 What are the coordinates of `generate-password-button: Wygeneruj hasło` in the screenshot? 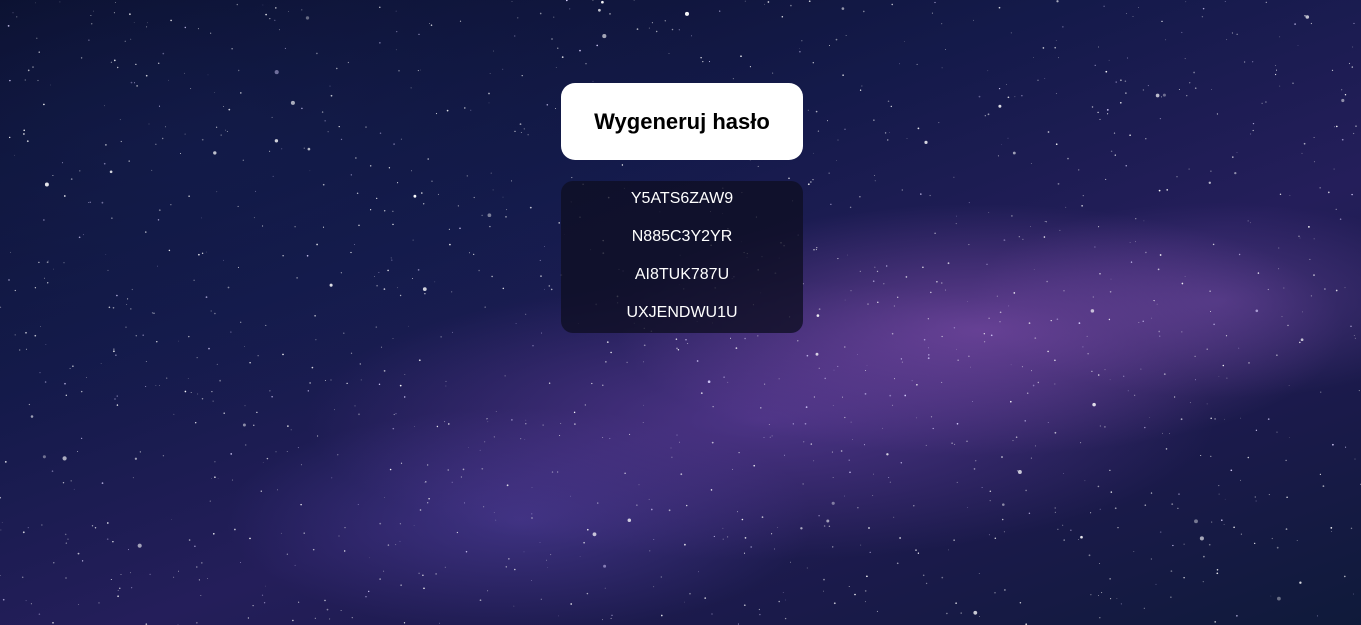 It's located at (682, 121).